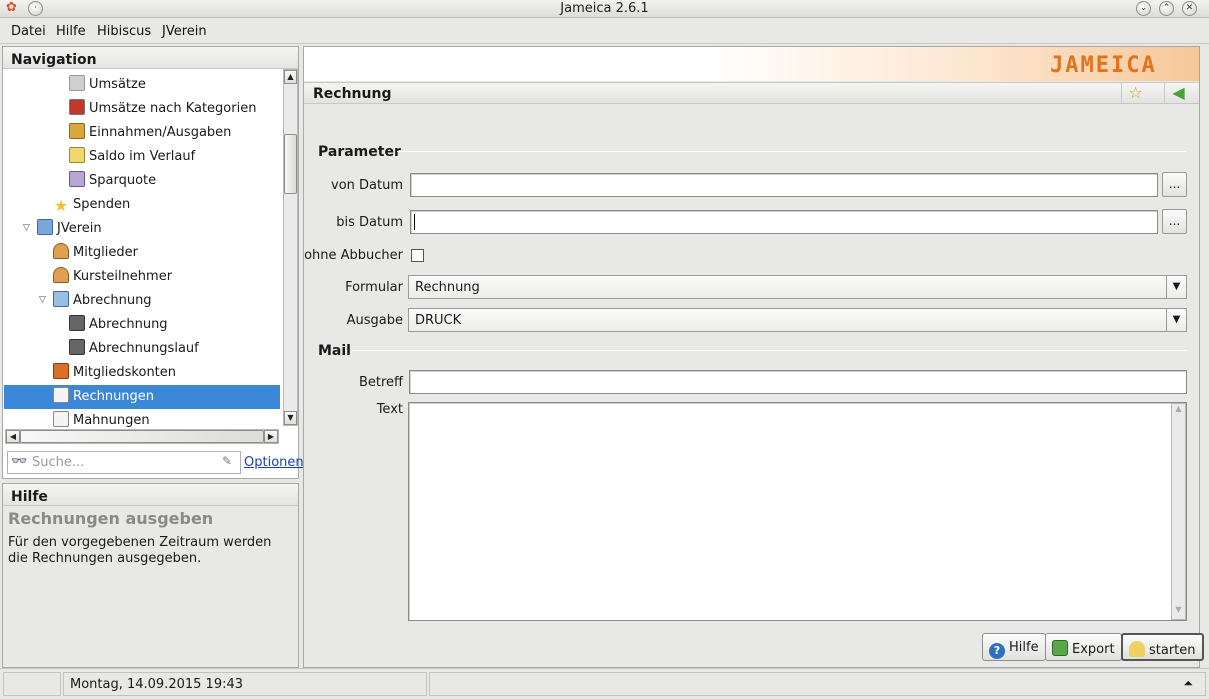 The height and width of the screenshot is (699, 1209). Describe the element at coordinates (1103, 65) in the screenshot. I see `jameica-logo: JAMEICA` at that location.